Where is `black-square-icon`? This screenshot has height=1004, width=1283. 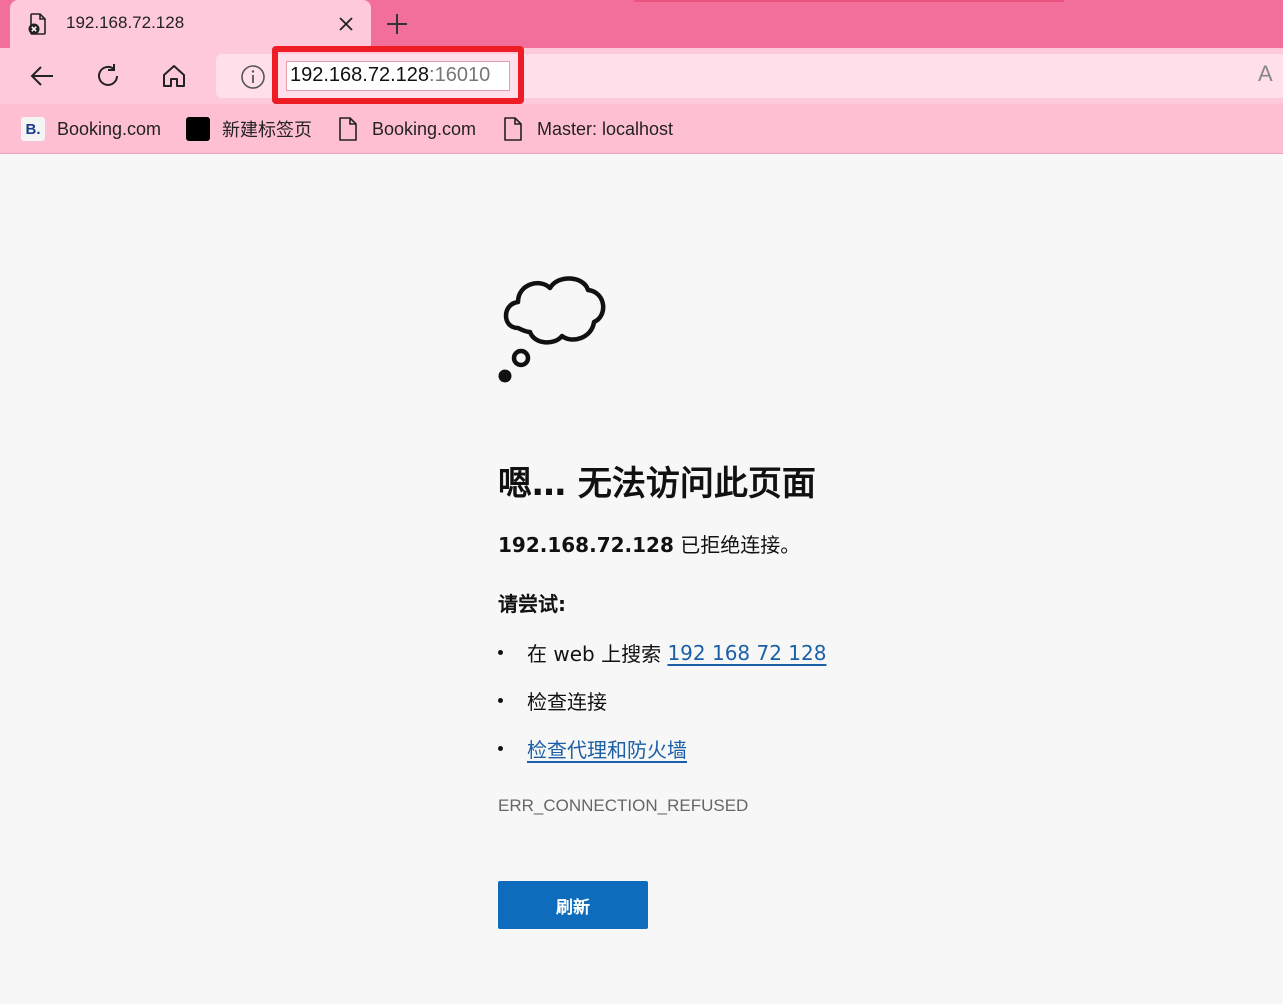 black-square-icon is located at coordinates (198, 129).